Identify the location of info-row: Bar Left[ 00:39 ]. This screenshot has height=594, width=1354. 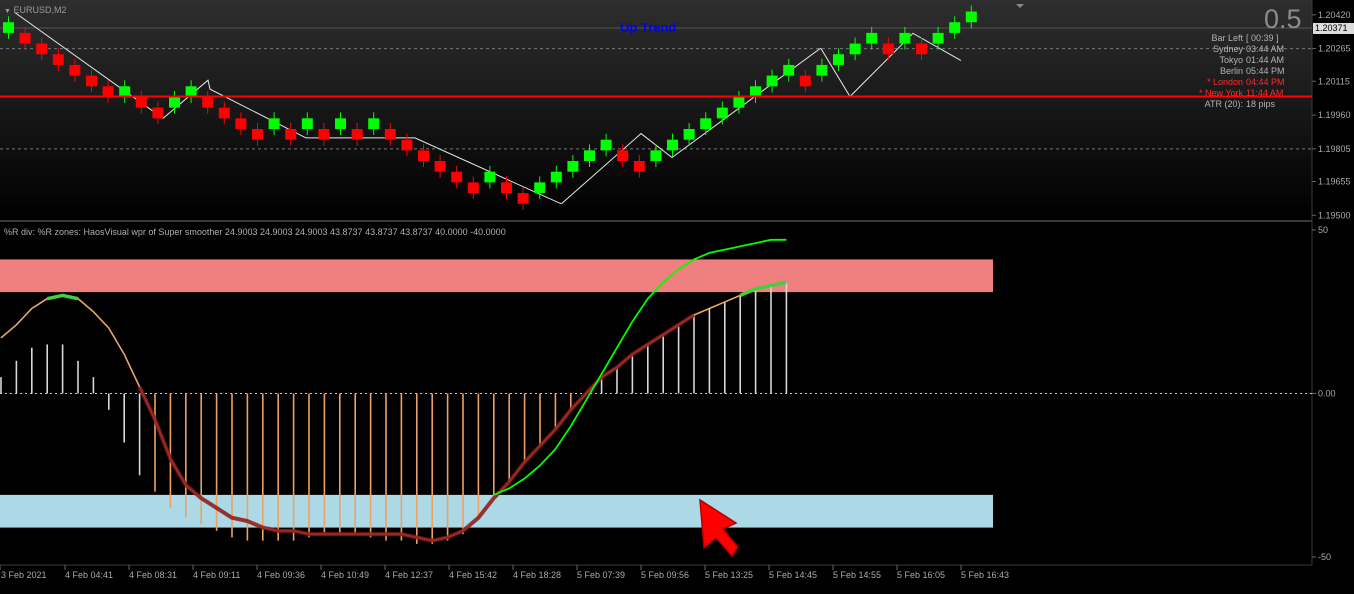
(1228, 38).